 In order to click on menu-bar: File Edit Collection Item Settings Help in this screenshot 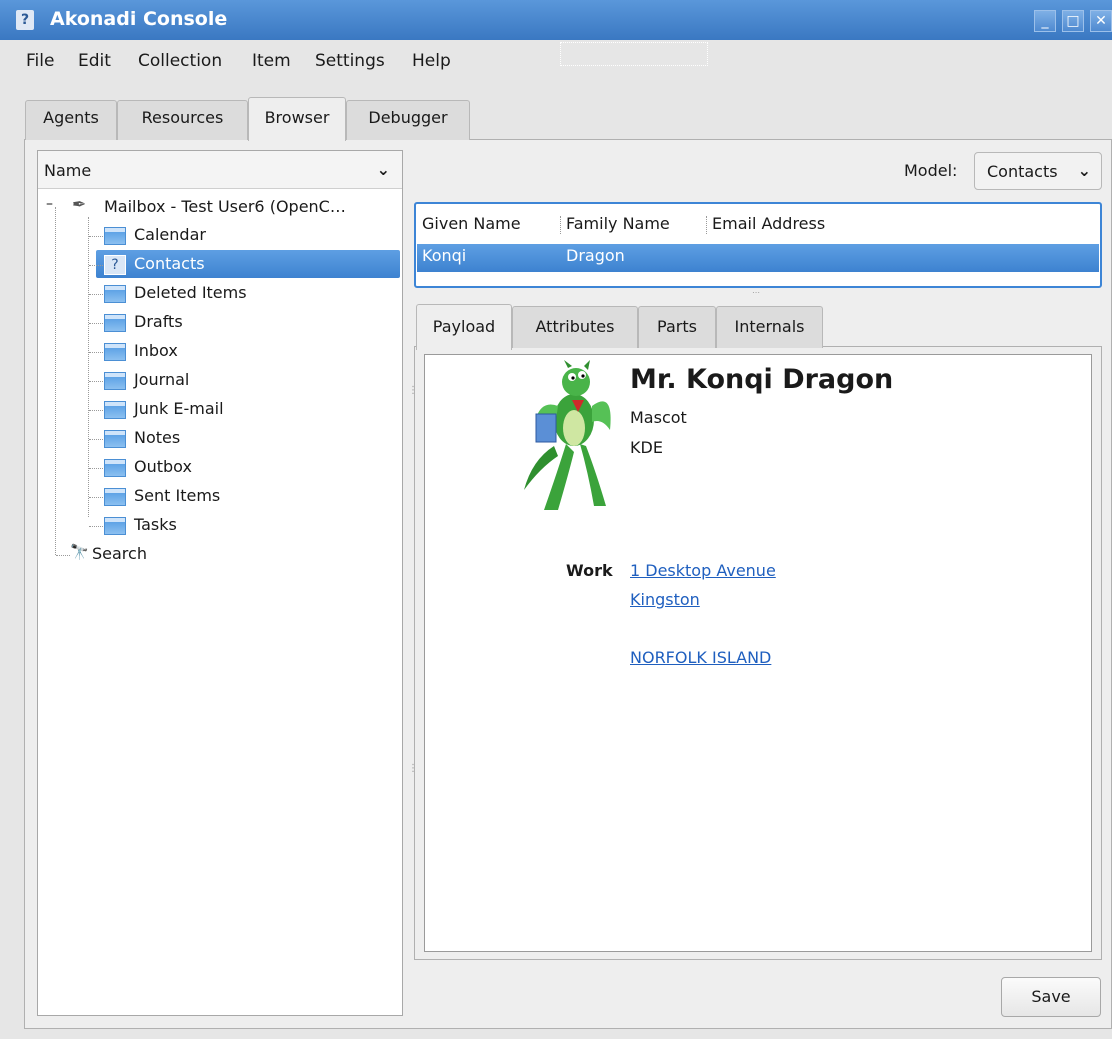, I will do `click(556, 62)`.